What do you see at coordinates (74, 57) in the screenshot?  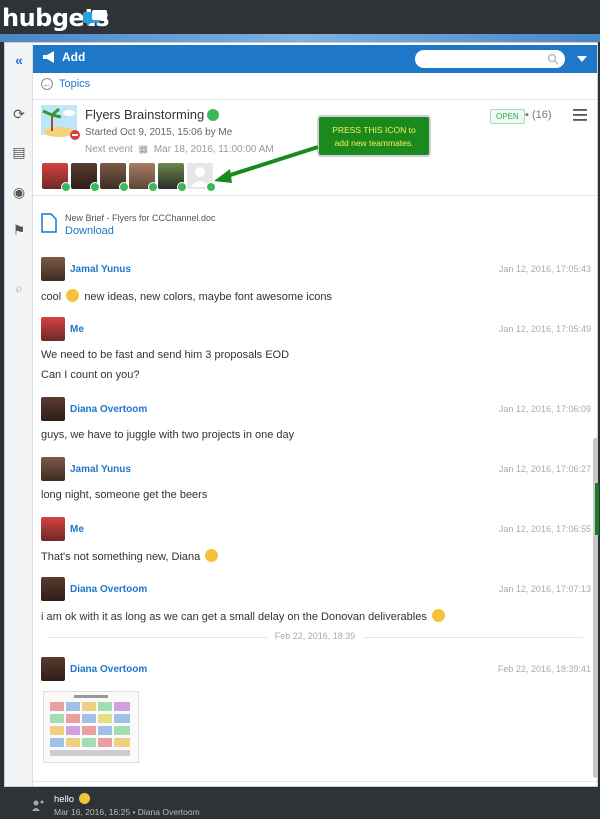 I see `add-label: Add` at bounding box center [74, 57].